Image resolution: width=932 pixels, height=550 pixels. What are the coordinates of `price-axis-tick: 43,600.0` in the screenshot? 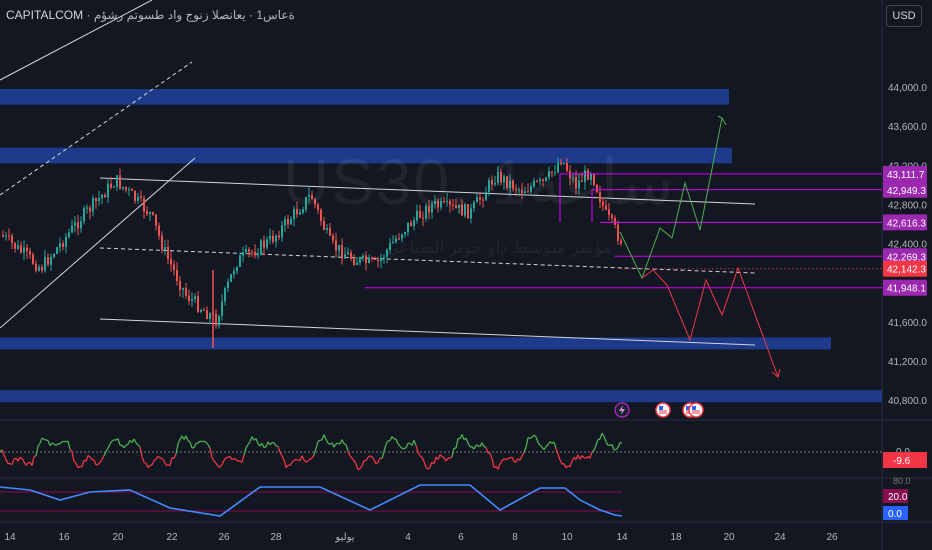 It's located at (907, 127).